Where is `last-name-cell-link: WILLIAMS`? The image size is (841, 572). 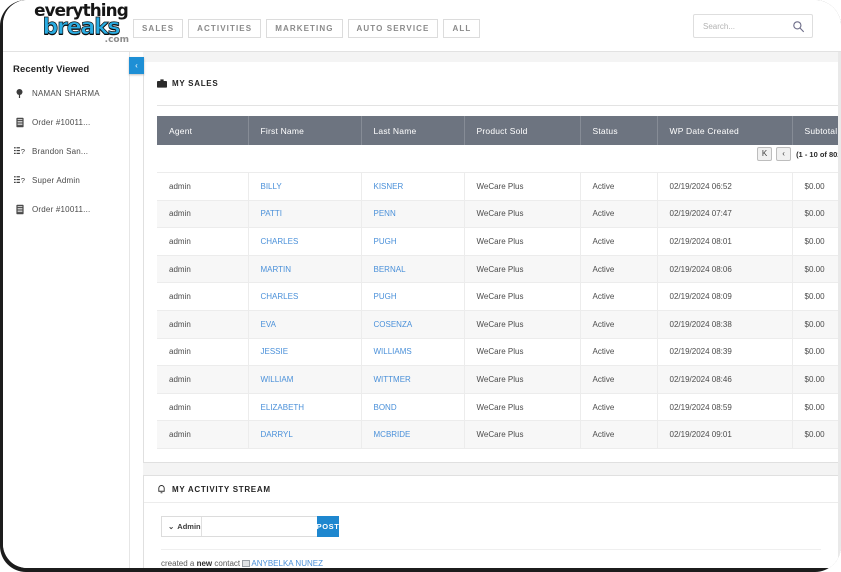 last-name-cell-link: WILLIAMS is located at coordinates (393, 351).